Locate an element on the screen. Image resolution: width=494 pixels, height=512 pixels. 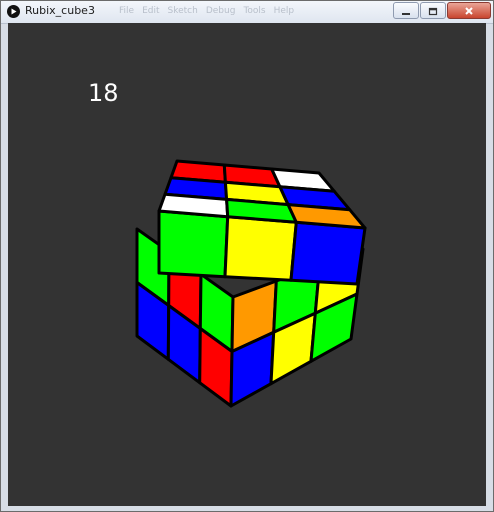
menu-item-edit: Edit is located at coordinates (150, 11).